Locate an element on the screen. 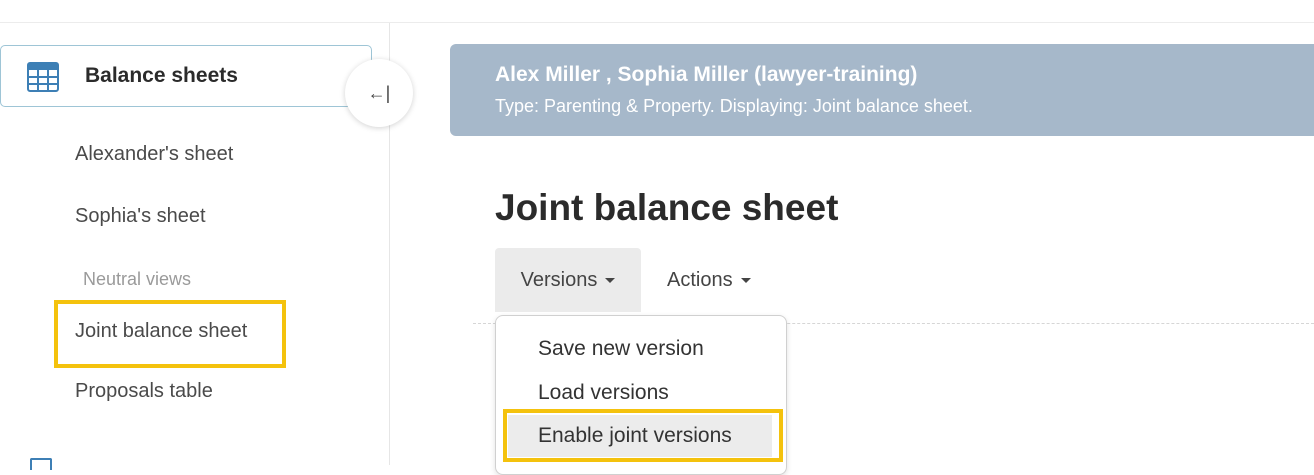 The width and height of the screenshot is (1314, 475). sidebar-section-label: Neutral views is located at coordinates (137, 279).